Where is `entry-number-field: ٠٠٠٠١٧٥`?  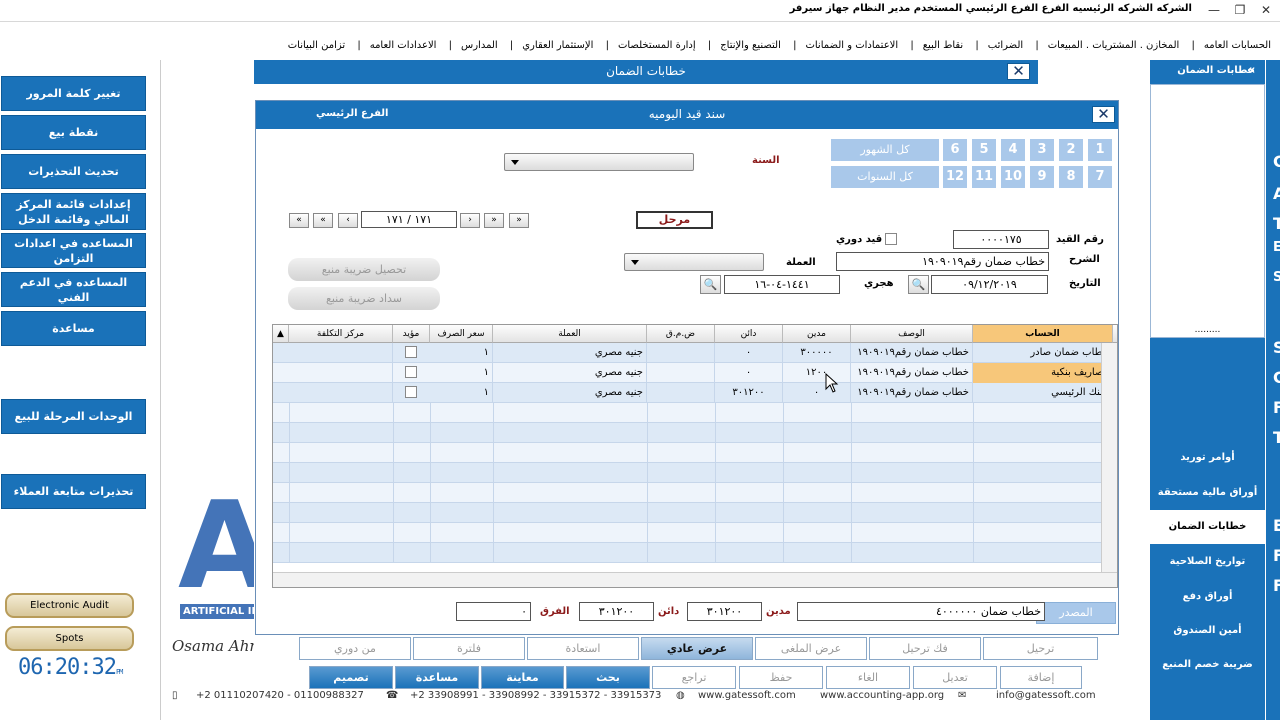
entry-number-field: ٠٠٠٠١٧٥ is located at coordinates (1001, 239).